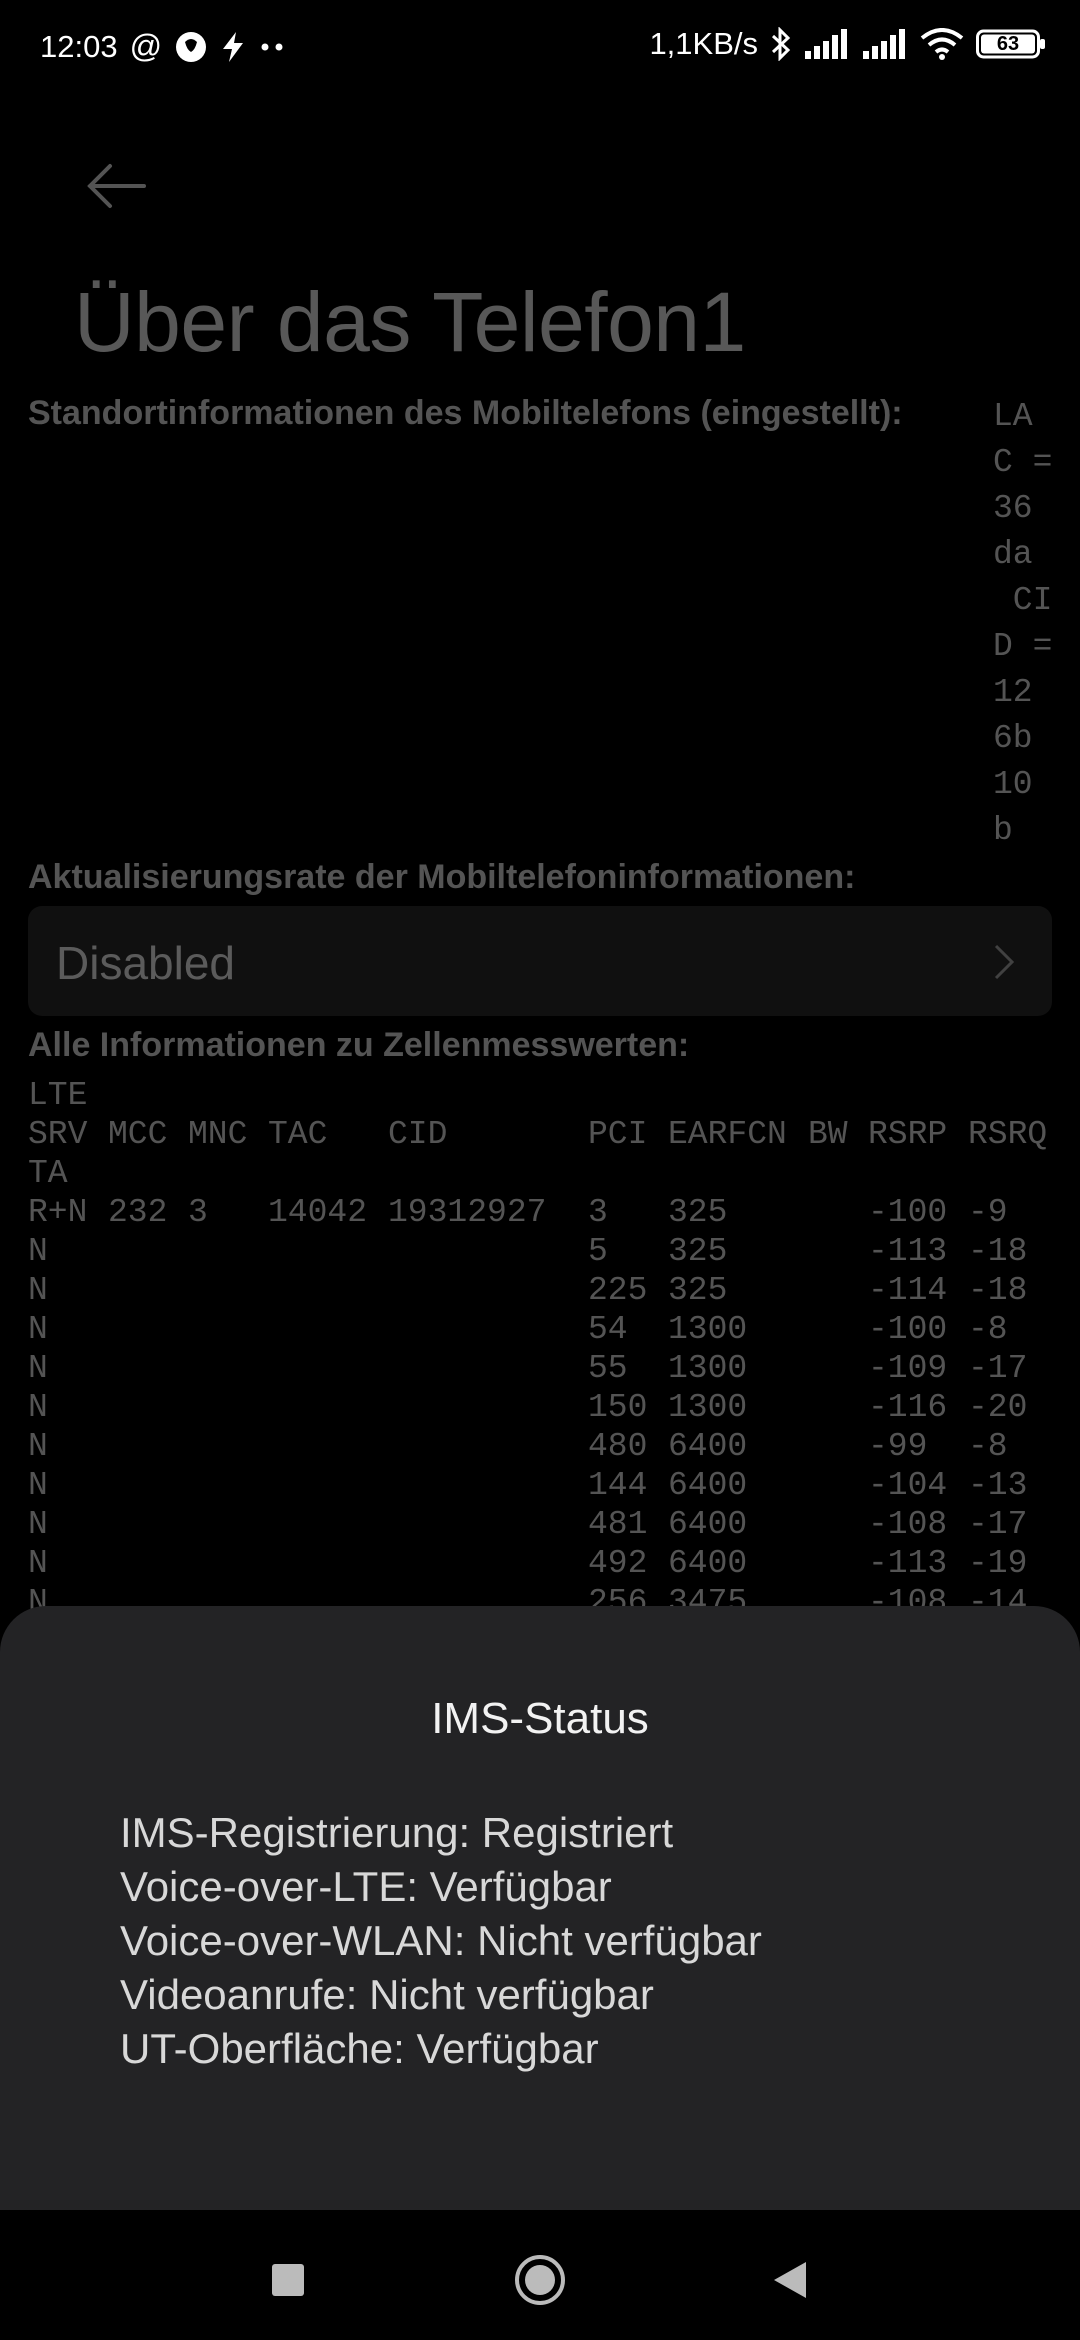  What do you see at coordinates (998, 1251) in the screenshot?
I see `cell-rsrq: -18` at bounding box center [998, 1251].